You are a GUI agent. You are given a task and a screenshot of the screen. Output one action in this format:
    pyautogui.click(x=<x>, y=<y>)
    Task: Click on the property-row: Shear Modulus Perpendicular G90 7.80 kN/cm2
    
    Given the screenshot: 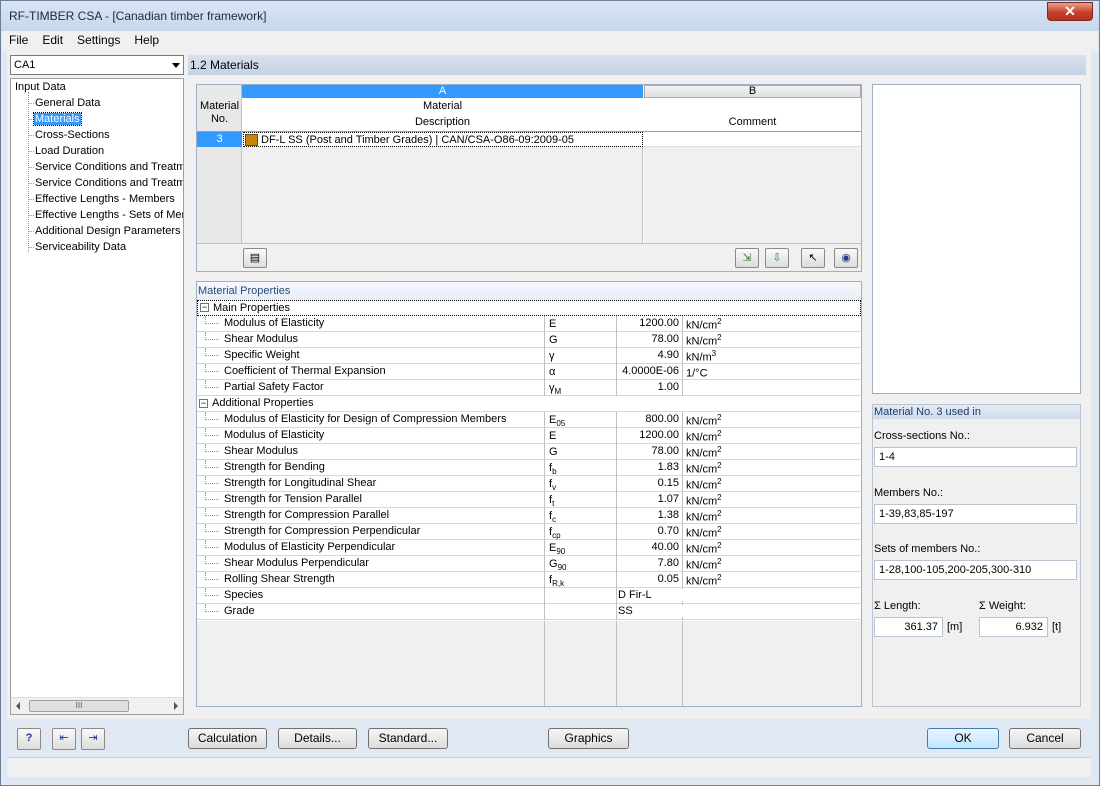 What is the action you would take?
    pyautogui.click(x=529, y=564)
    